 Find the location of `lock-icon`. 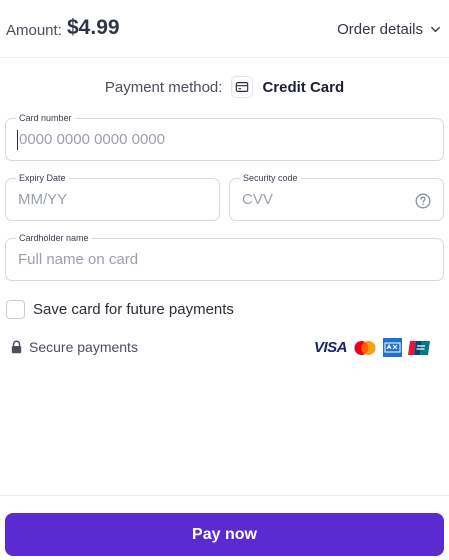

lock-icon is located at coordinates (16, 347).